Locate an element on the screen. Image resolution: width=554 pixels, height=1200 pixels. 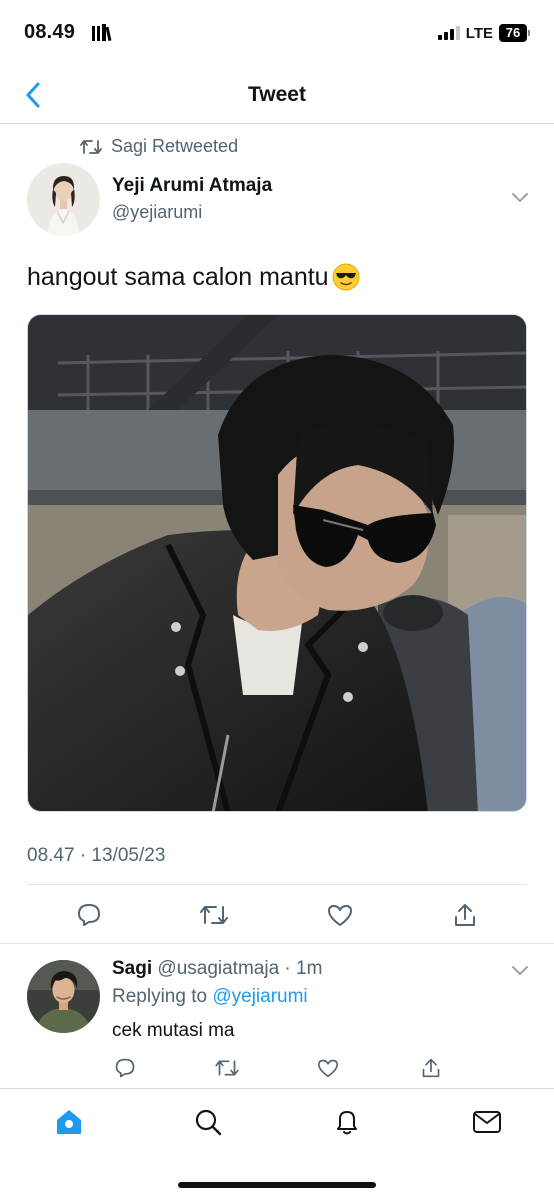
search-icon is located at coordinates (208, 1122).